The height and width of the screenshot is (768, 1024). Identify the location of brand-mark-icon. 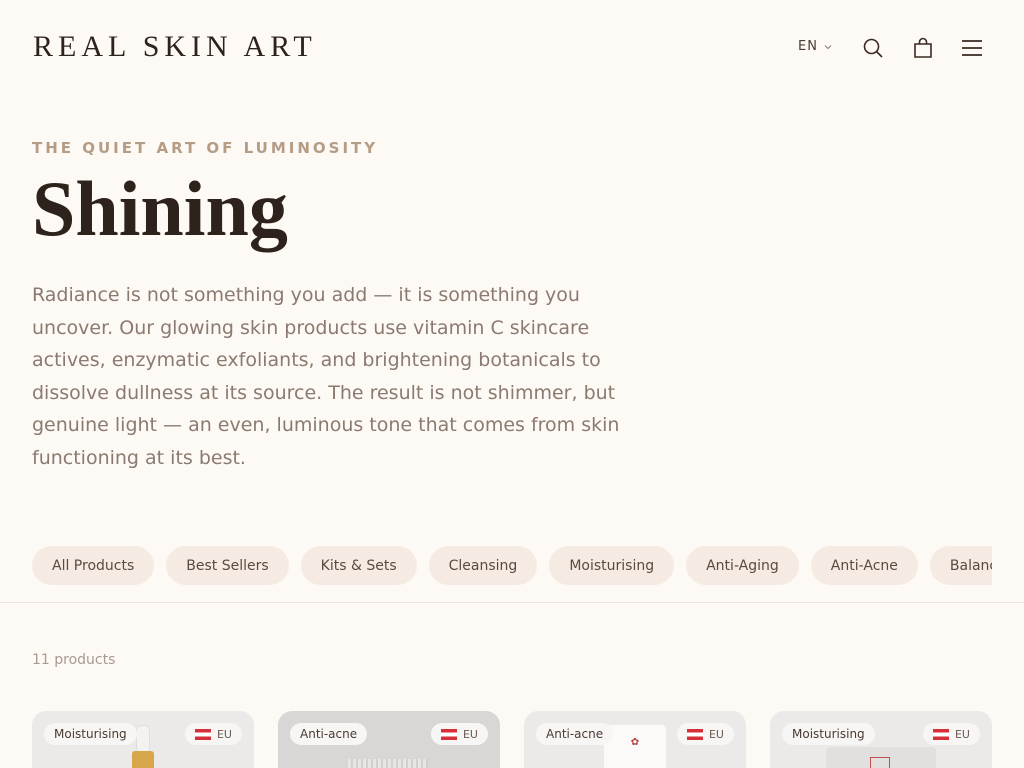
(880, 762).